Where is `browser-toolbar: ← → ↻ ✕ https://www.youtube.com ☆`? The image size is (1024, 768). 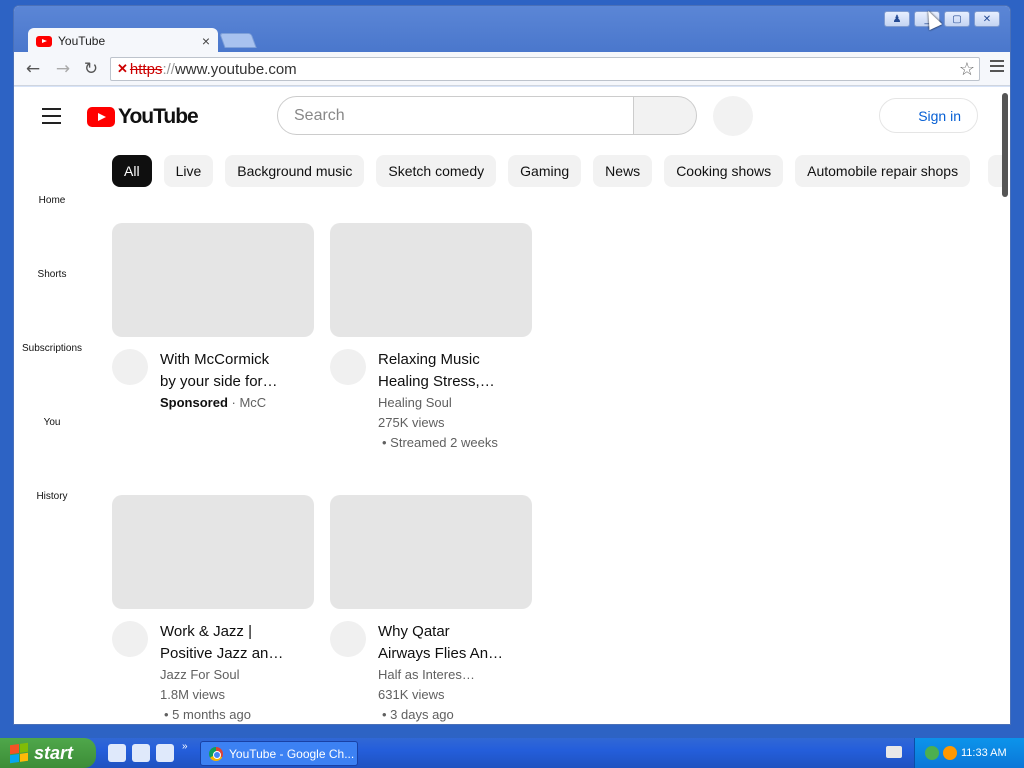 browser-toolbar: ← → ↻ ✕ https://www.youtube.com ☆ is located at coordinates (512, 69).